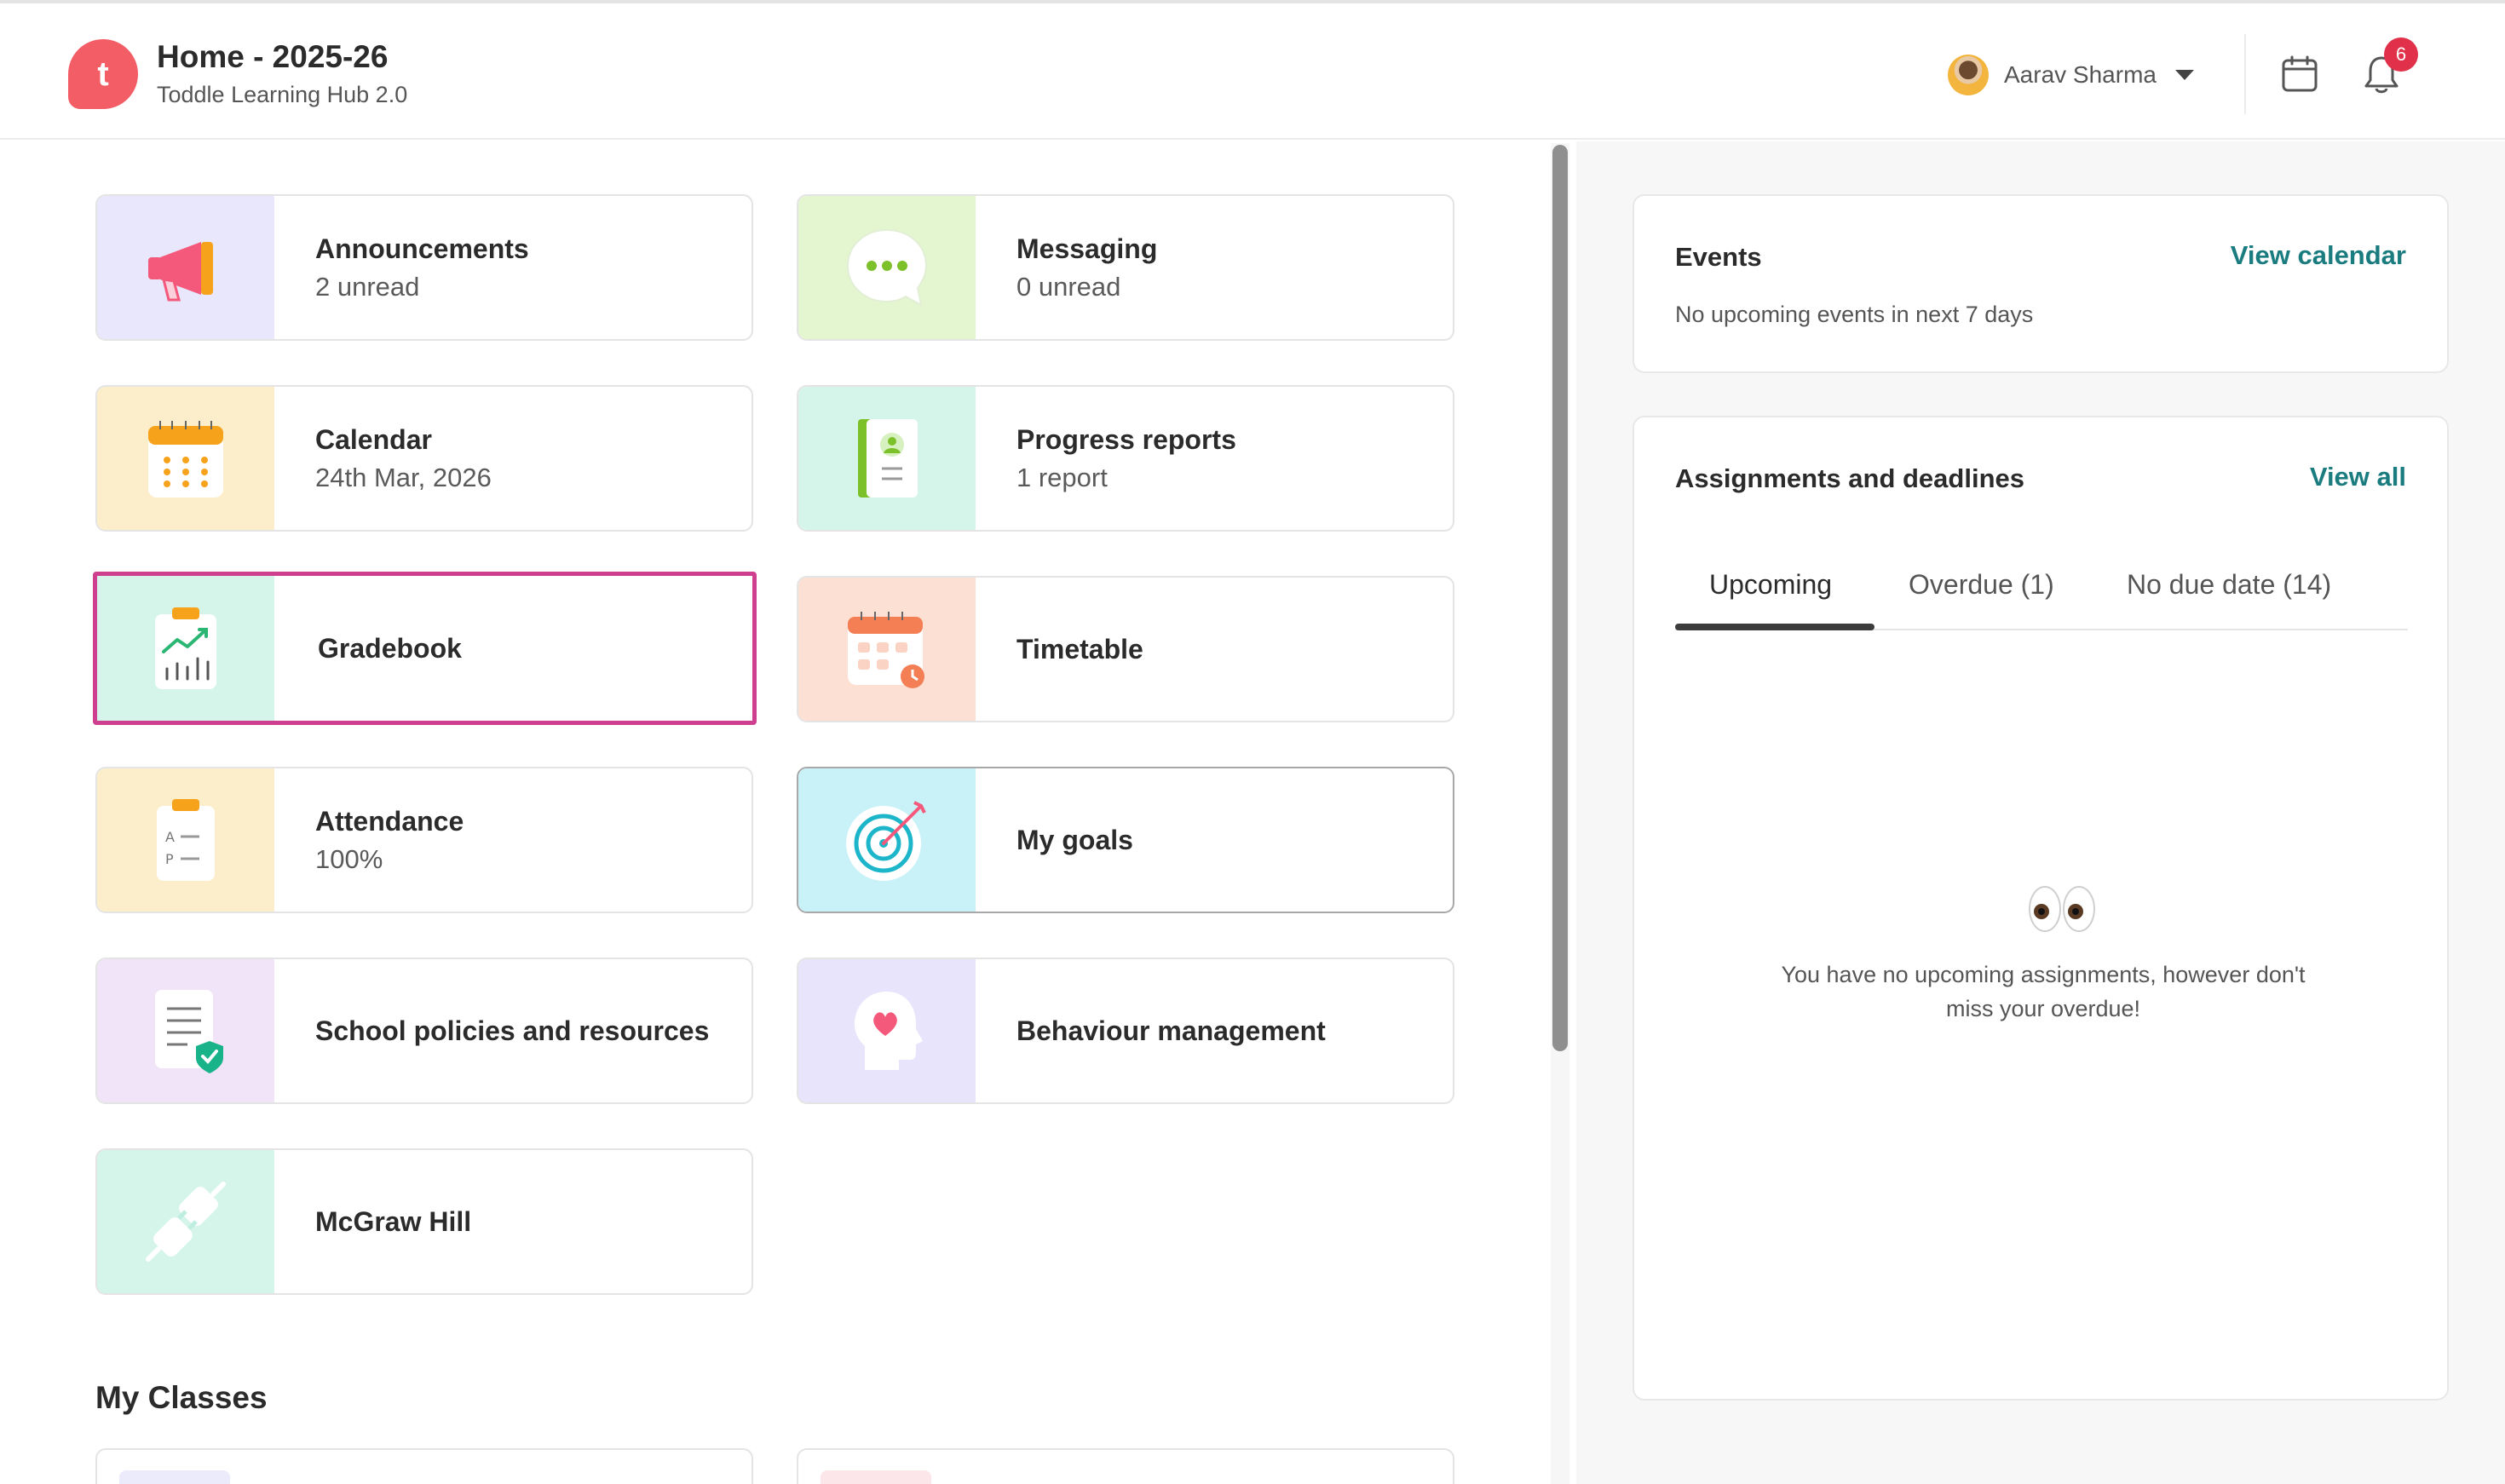 Image resolution: width=2505 pixels, height=1484 pixels. What do you see at coordinates (886, 841) in the screenshot?
I see `target-icon` at bounding box center [886, 841].